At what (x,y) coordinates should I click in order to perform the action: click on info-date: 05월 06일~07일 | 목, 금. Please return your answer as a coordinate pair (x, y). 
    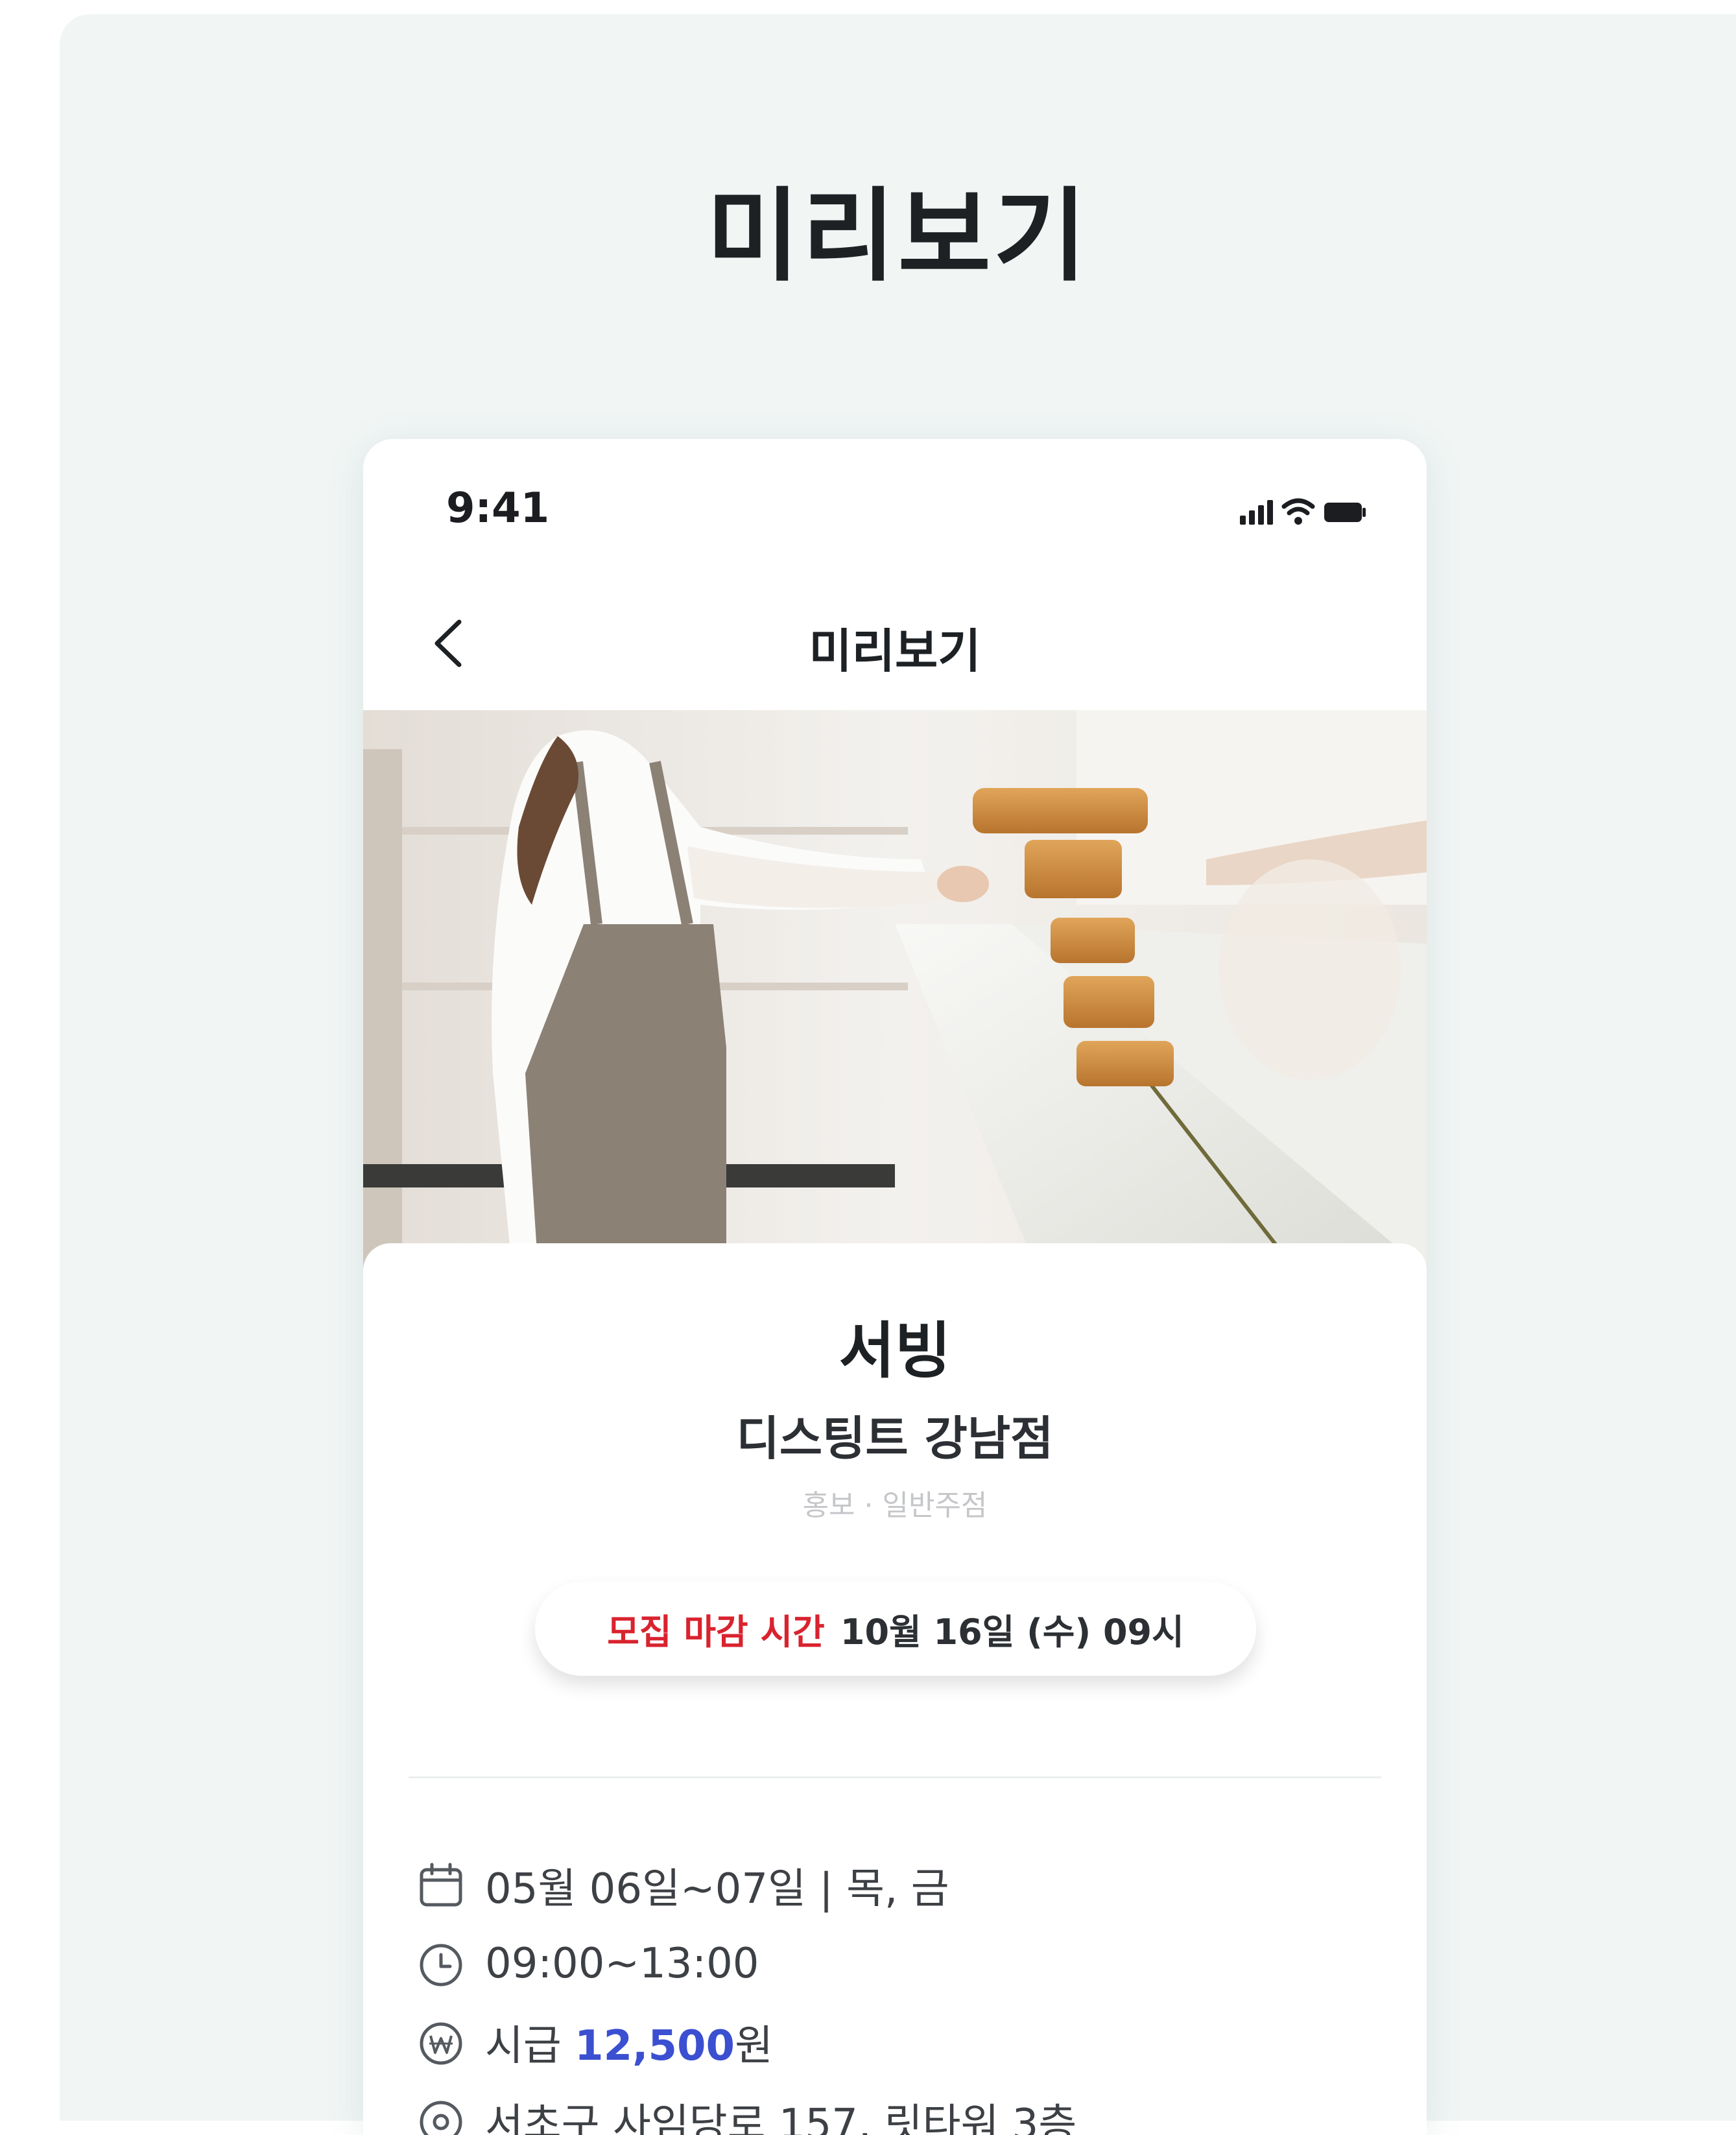
    Looking at the image, I should click on (717, 1889).